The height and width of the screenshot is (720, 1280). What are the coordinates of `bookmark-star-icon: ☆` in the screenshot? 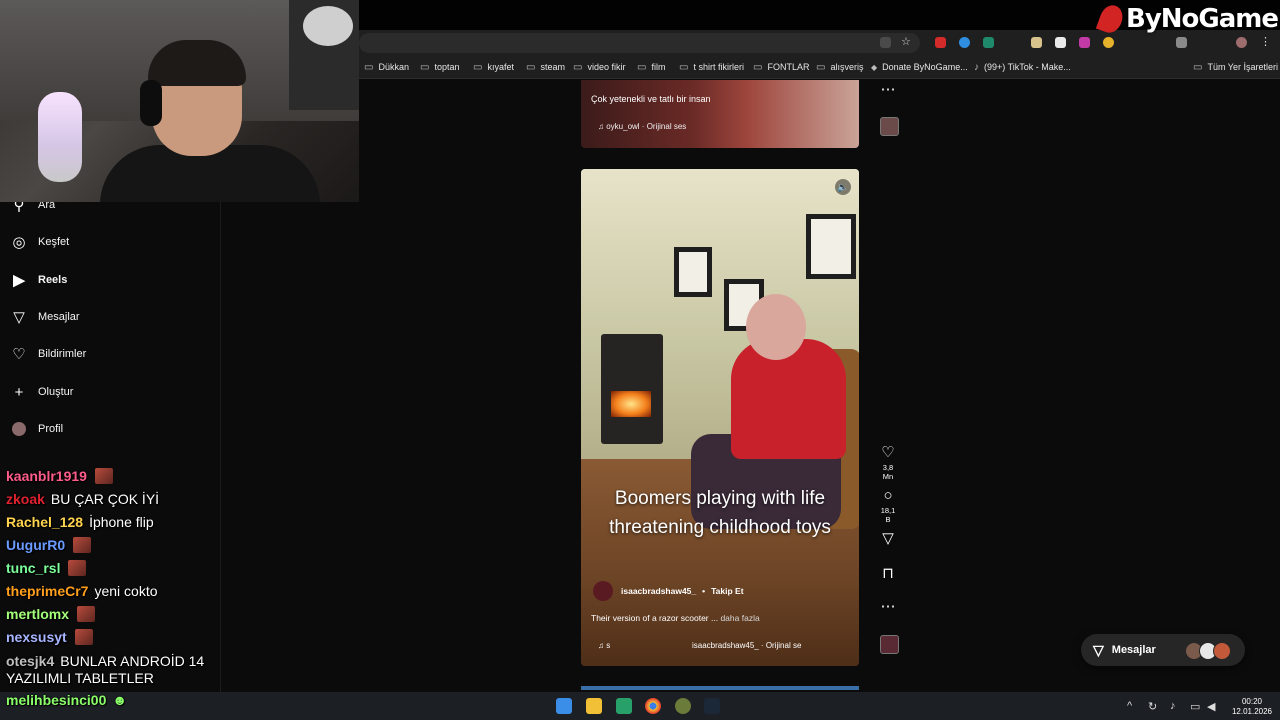 It's located at (906, 42).